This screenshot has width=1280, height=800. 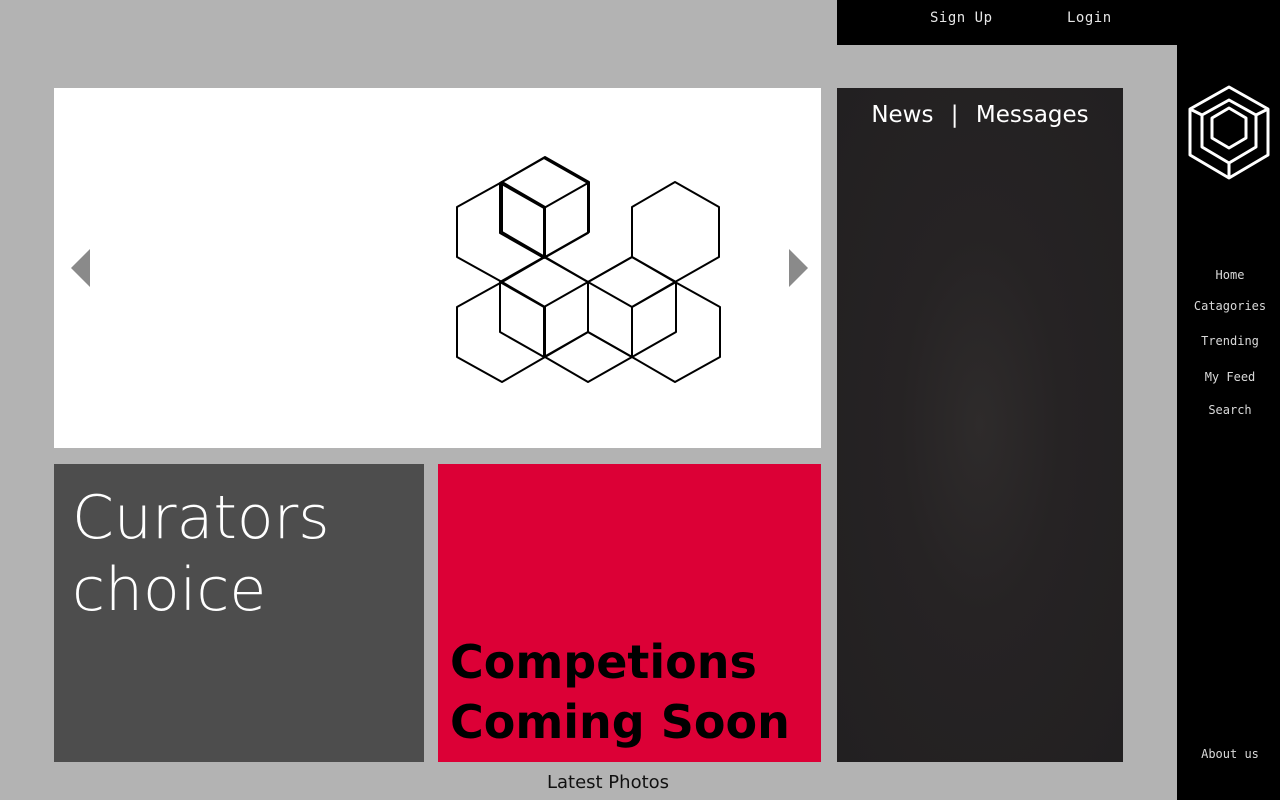 I want to click on triangle-left-icon, so click(x=80, y=268).